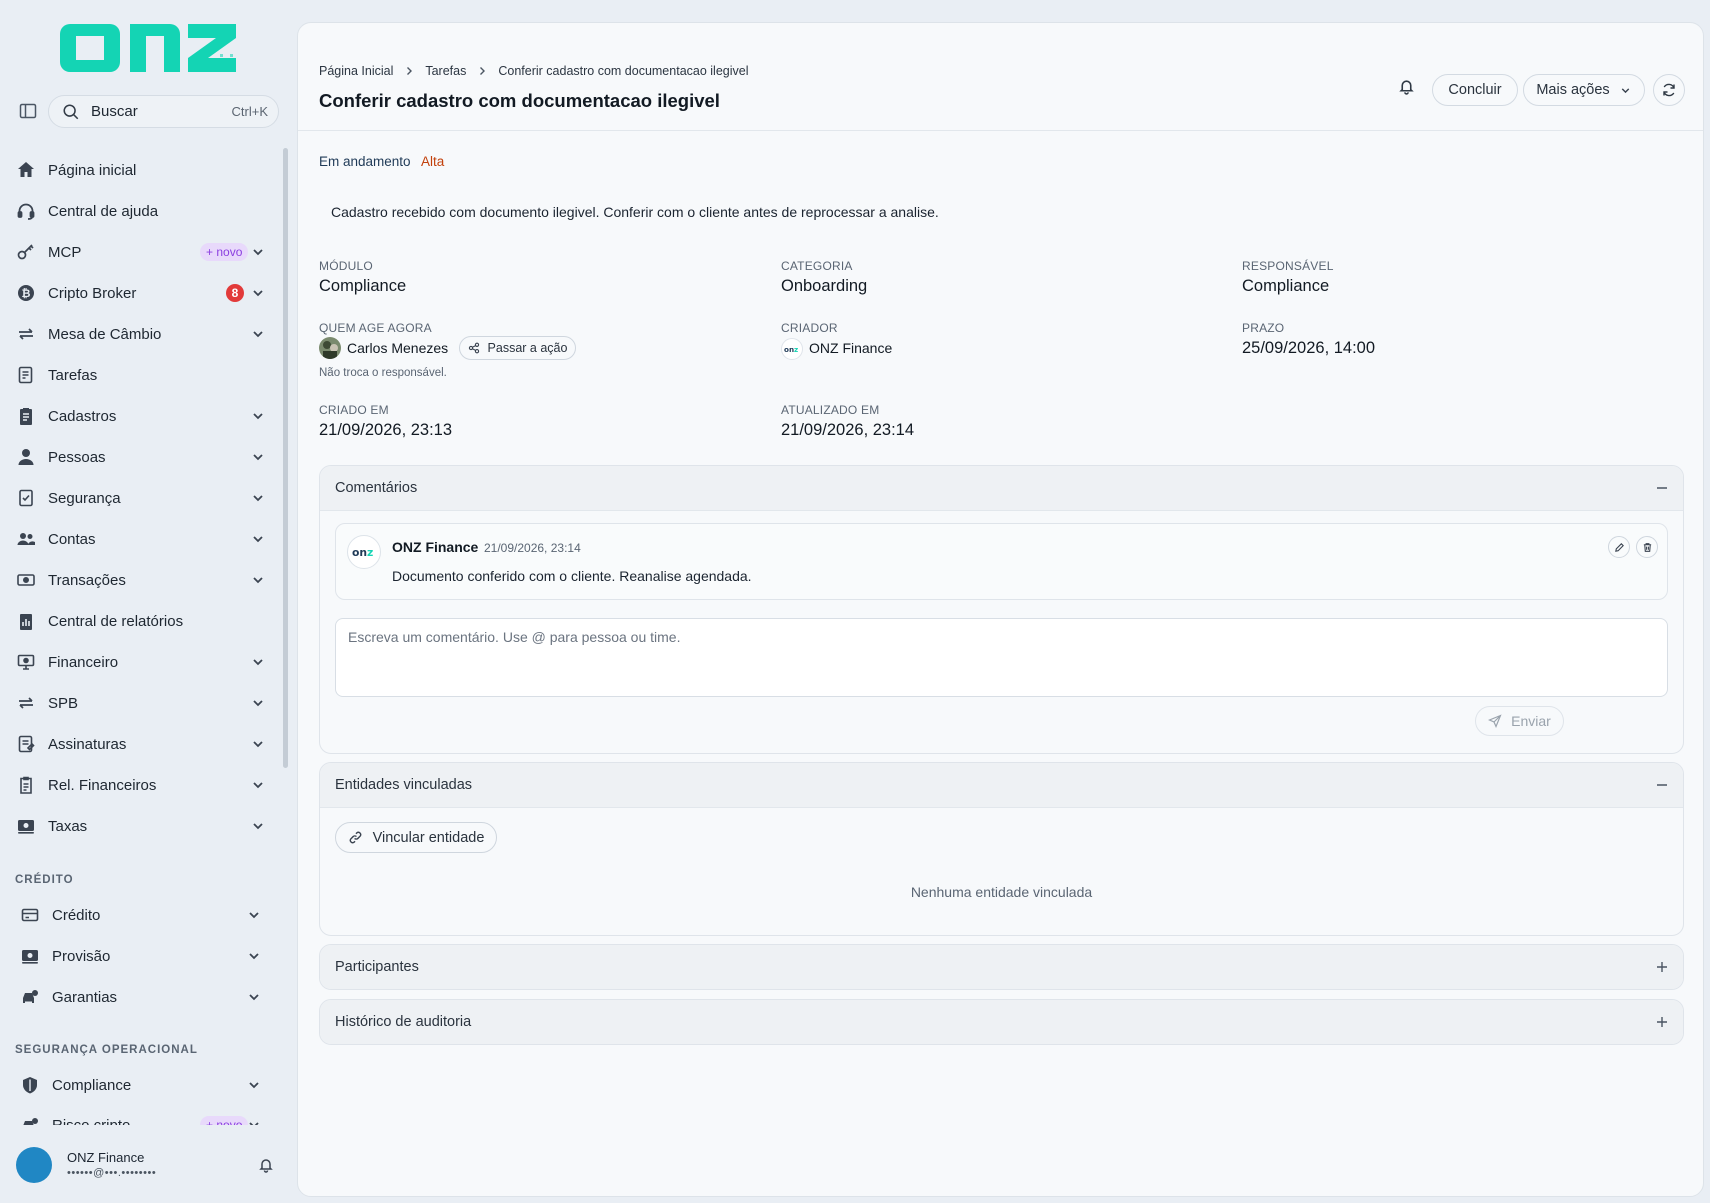 This screenshot has width=1710, height=1203. Describe the element at coordinates (1001, 892) in the screenshot. I see `empty-state-text: Nenhuma entidade vinculada` at that location.